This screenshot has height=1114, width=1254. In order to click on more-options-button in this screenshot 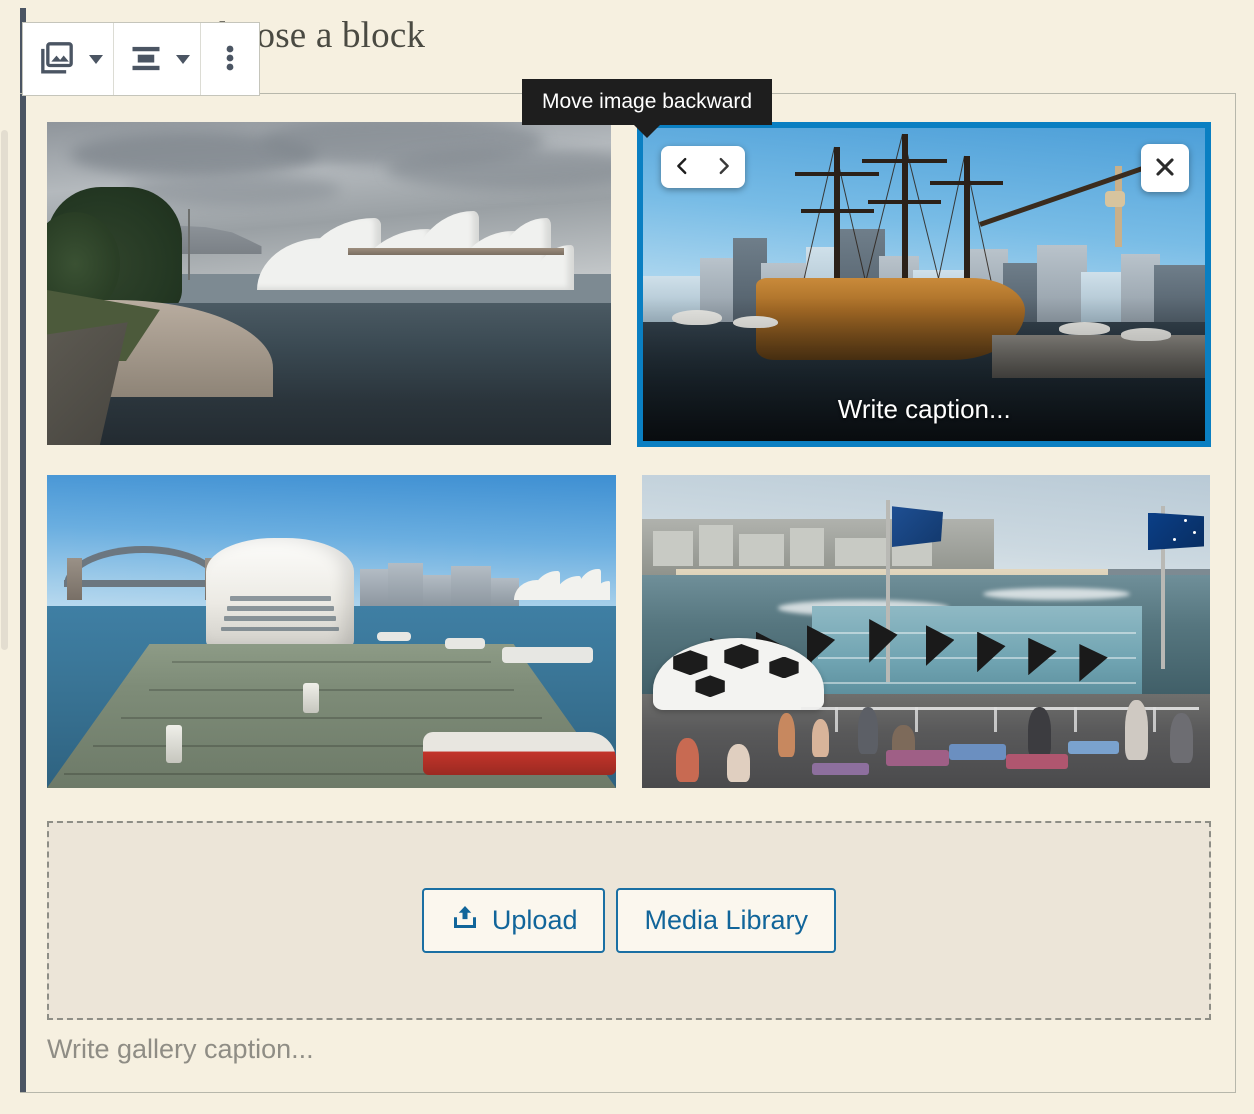, I will do `click(230, 59)`.